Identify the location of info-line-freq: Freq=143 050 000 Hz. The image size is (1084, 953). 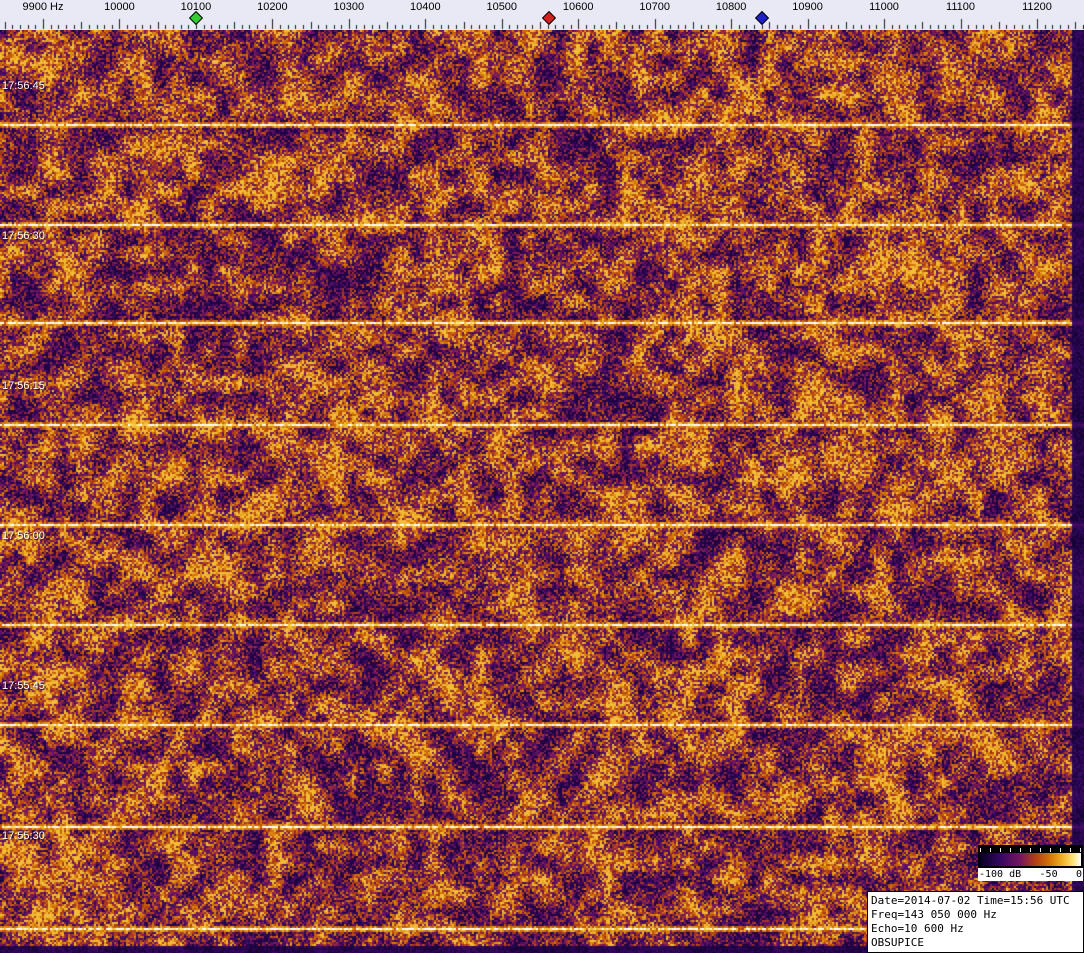
(934, 914).